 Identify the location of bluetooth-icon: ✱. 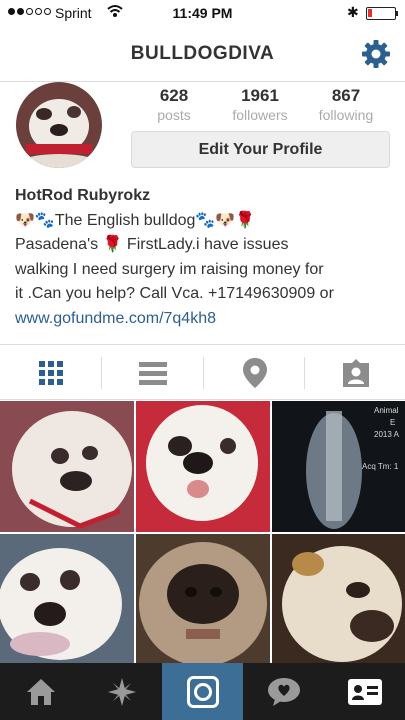
(353, 12).